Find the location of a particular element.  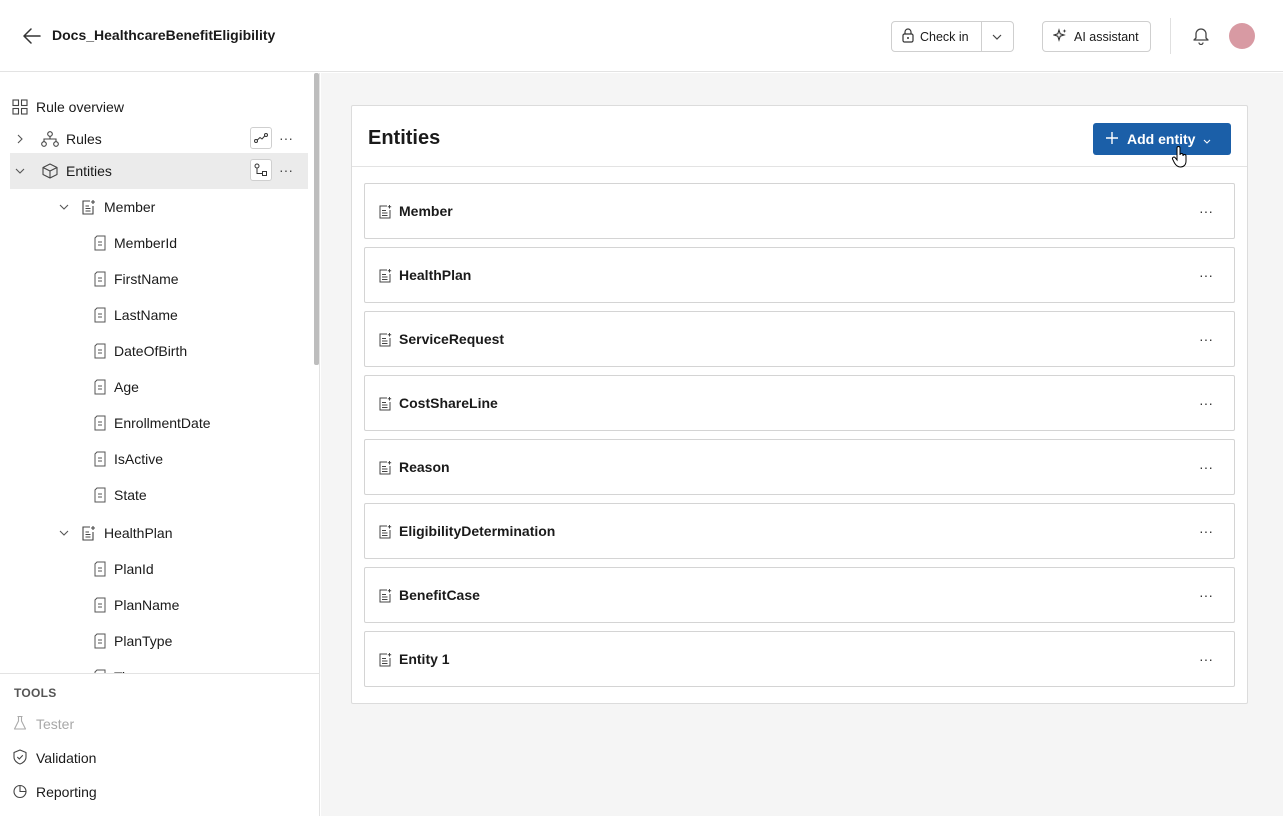

lock-icon is located at coordinates (908, 36).